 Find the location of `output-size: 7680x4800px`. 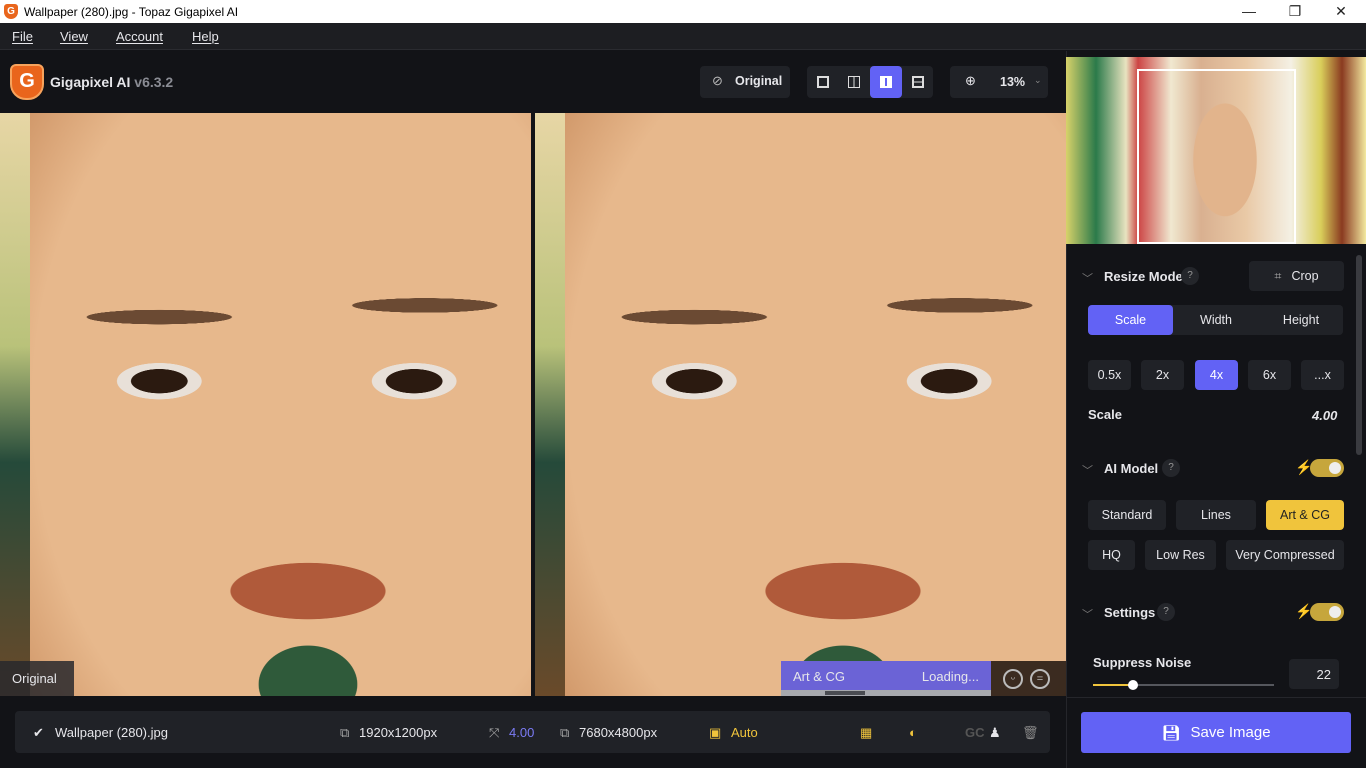

output-size: 7680x4800px is located at coordinates (618, 732).